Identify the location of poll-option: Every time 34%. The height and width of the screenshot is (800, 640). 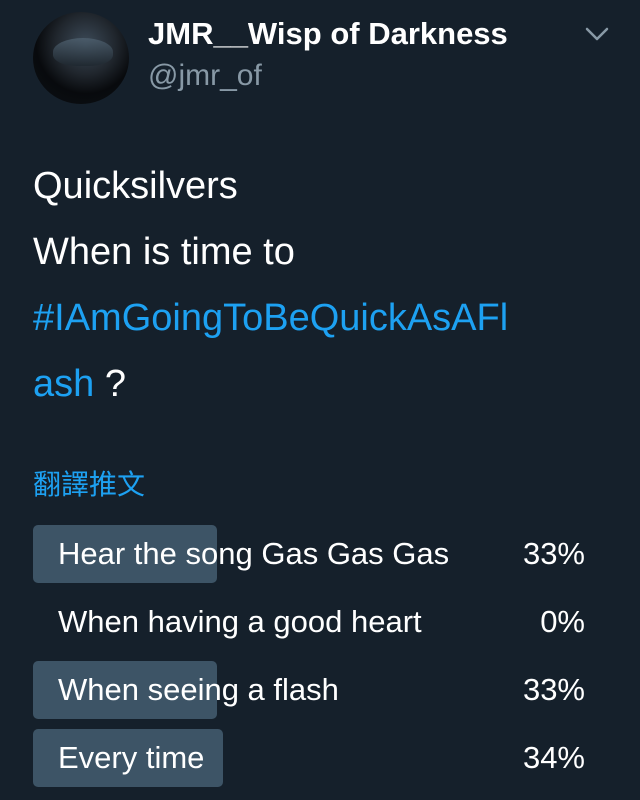
(313, 758).